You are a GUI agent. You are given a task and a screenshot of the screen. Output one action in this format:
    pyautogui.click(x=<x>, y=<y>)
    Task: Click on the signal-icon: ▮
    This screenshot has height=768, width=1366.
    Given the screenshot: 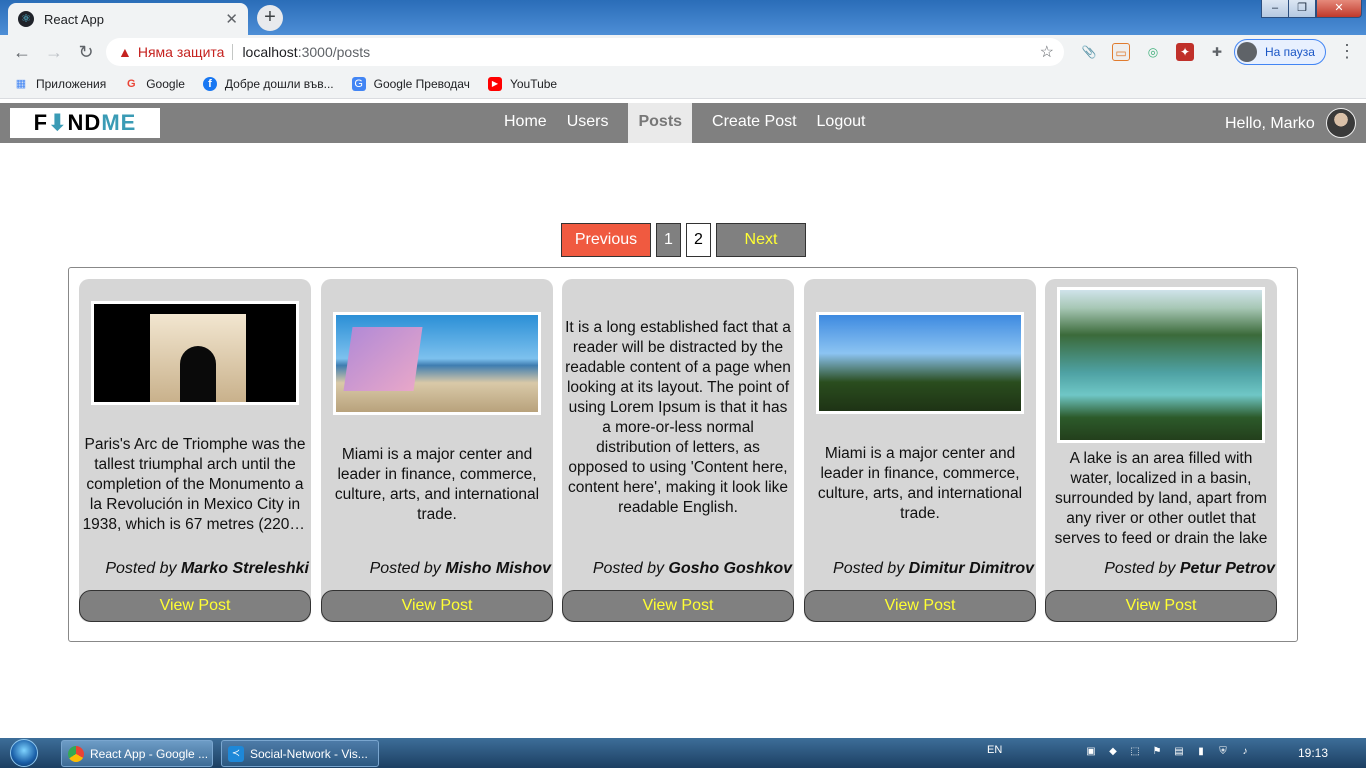 What is the action you would take?
    pyautogui.click(x=1201, y=752)
    